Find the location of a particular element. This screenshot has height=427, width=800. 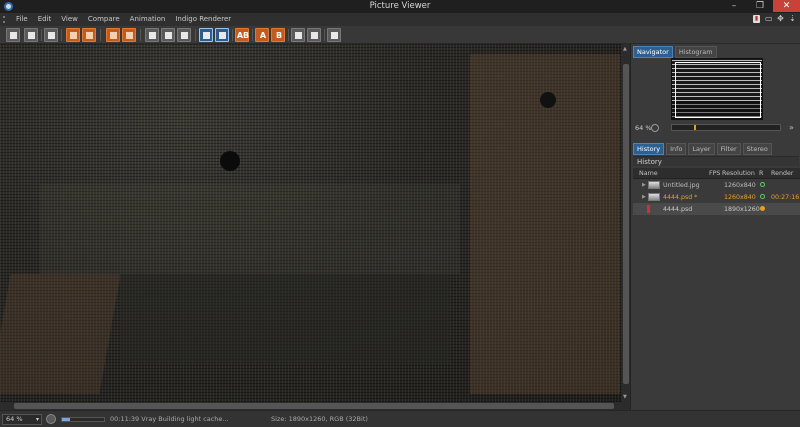

pin-icon: ⇣ is located at coordinates (792, 19).